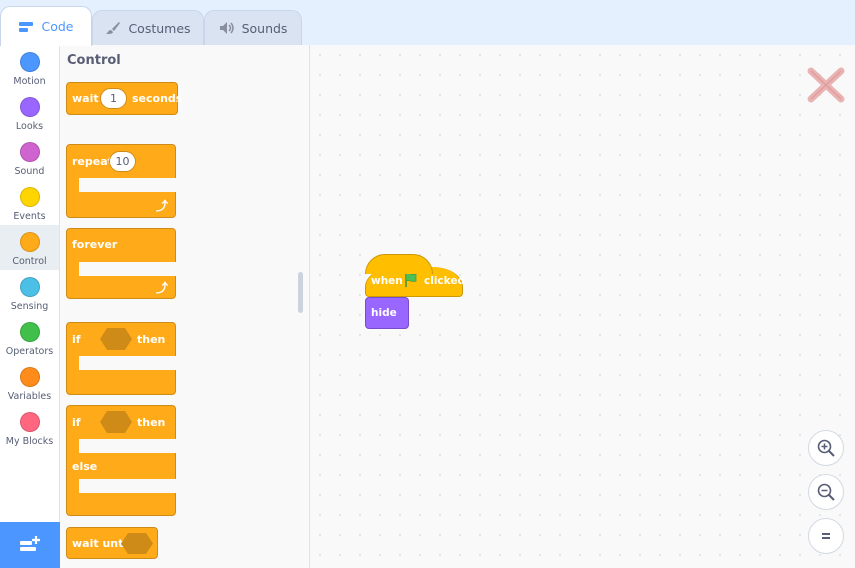  Describe the element at coordinates (94, 60) in the screenshot. I see `palette-section-title: Control` at that location.